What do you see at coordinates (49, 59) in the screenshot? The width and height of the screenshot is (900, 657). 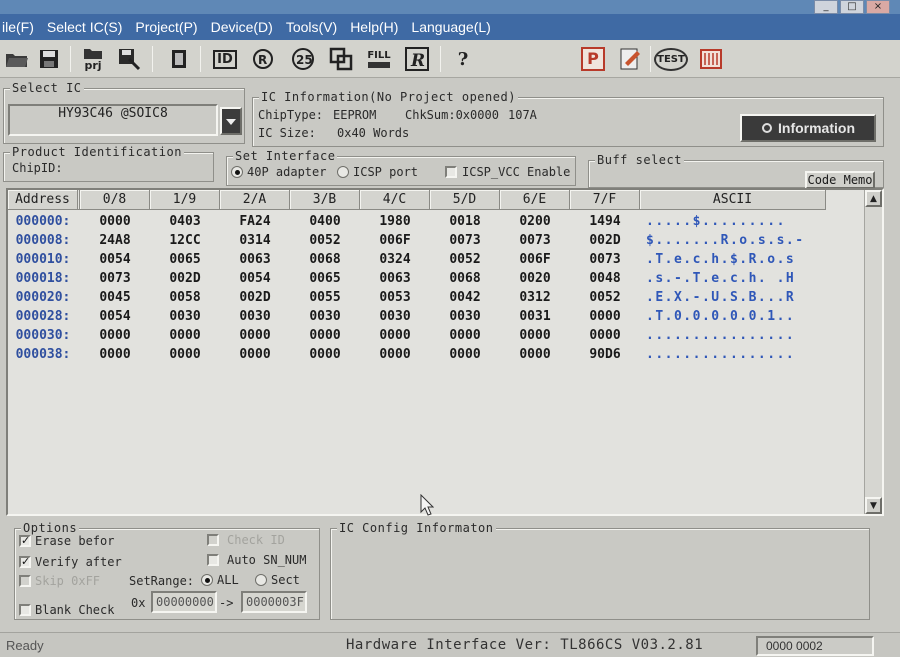 I see `save-icon` at bounding box center [49, 59].